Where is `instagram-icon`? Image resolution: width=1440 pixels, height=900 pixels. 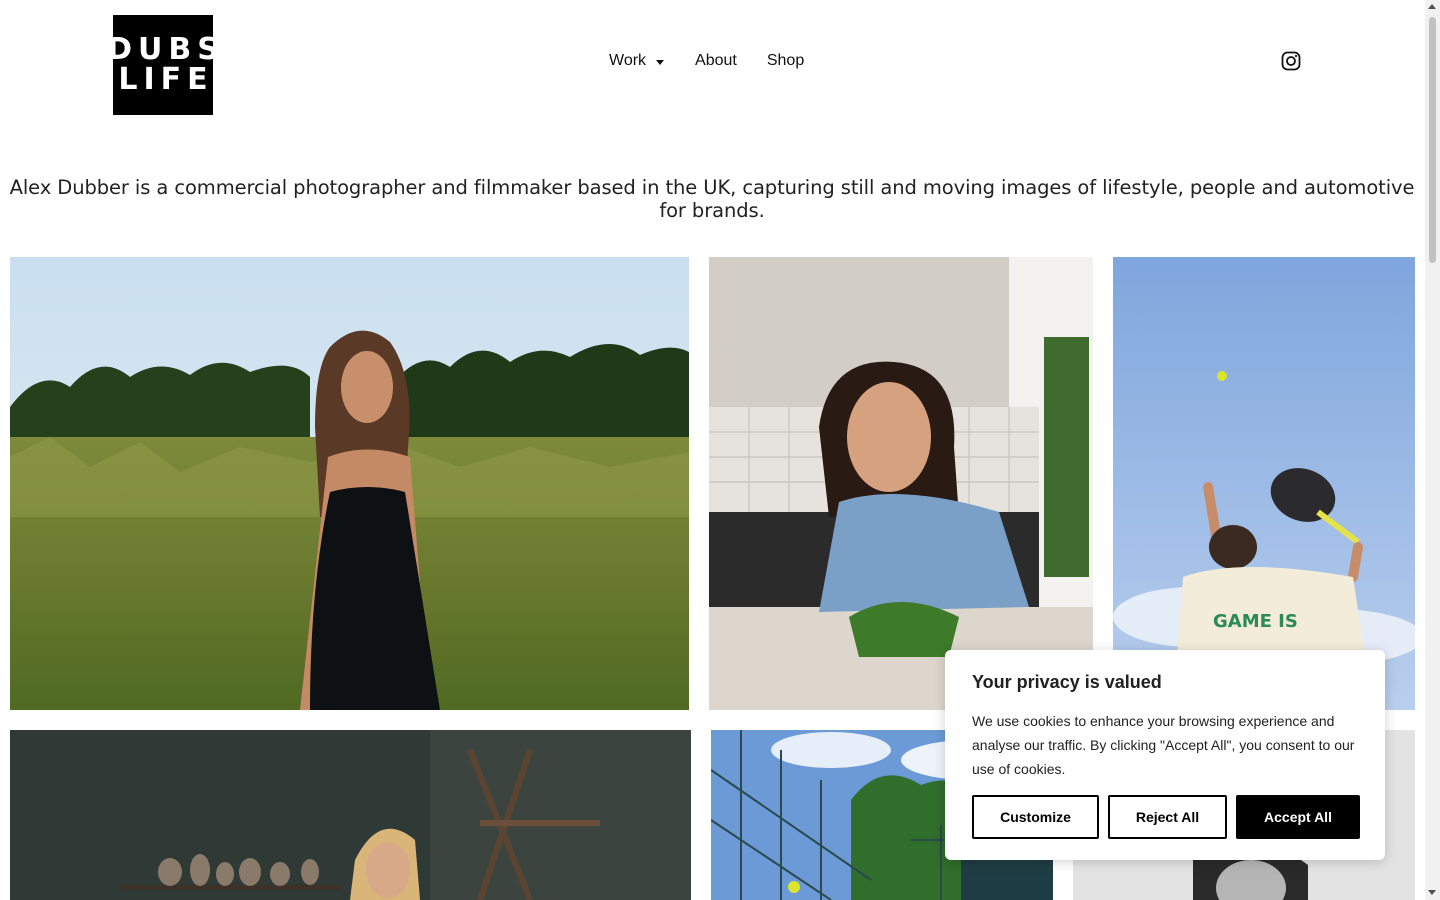 instagram-icon is located at coordinates (1291, 61).